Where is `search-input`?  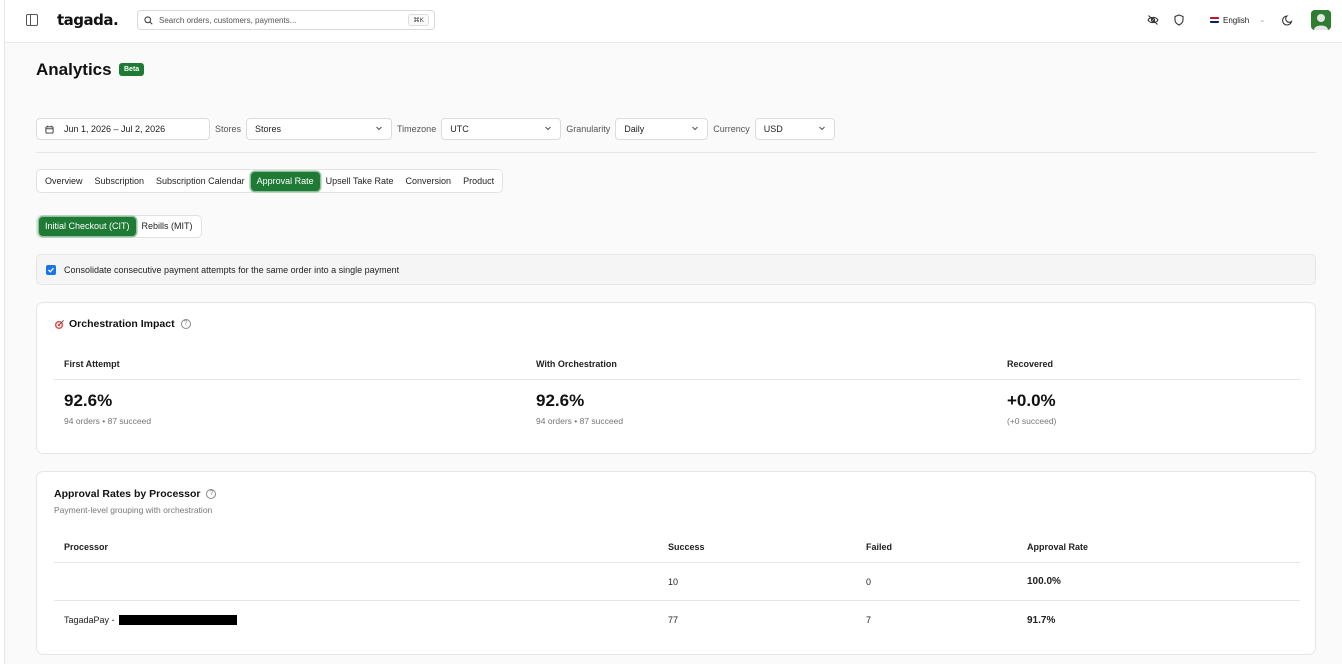
search-input is located at coordinates (279, 20).